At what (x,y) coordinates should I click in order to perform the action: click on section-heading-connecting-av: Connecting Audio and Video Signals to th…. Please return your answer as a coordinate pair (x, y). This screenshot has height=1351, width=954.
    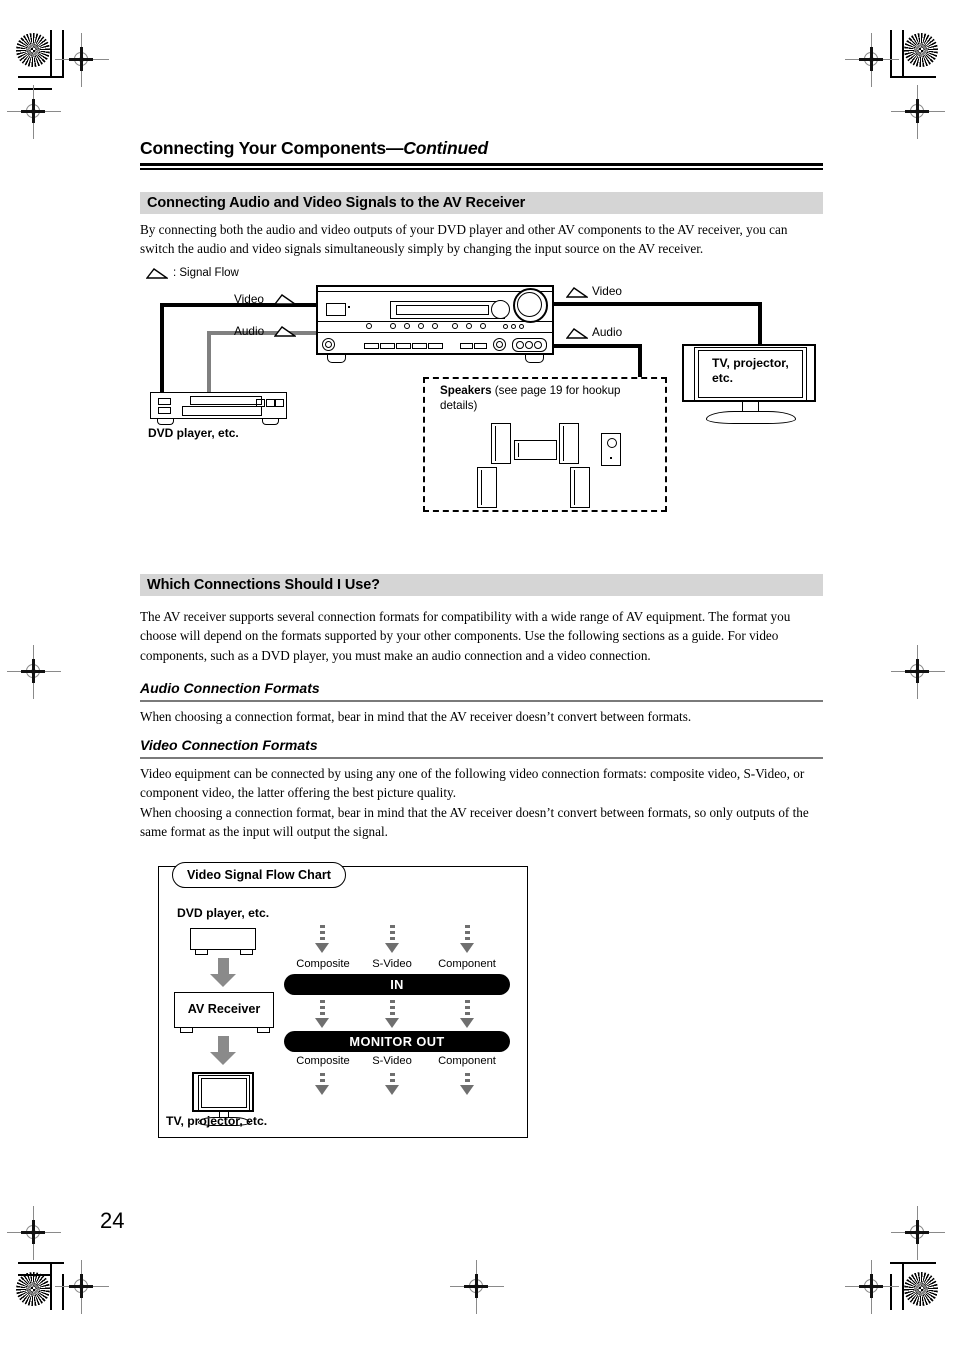
    Looking at the image, I should click on (481, 203).